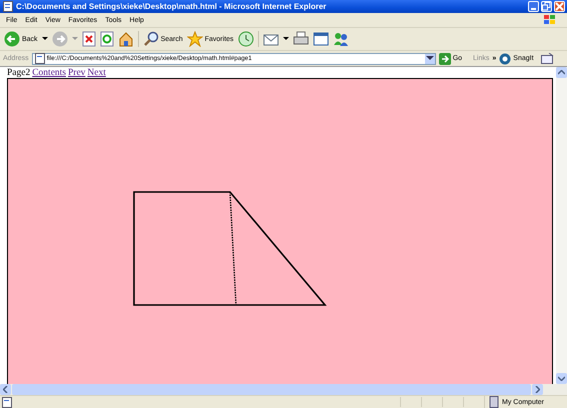 The height and width of the screenshot is (408, 567). Describe the element at coordinates (300, 39) in the screenshot. I see `print-icon` at that location.